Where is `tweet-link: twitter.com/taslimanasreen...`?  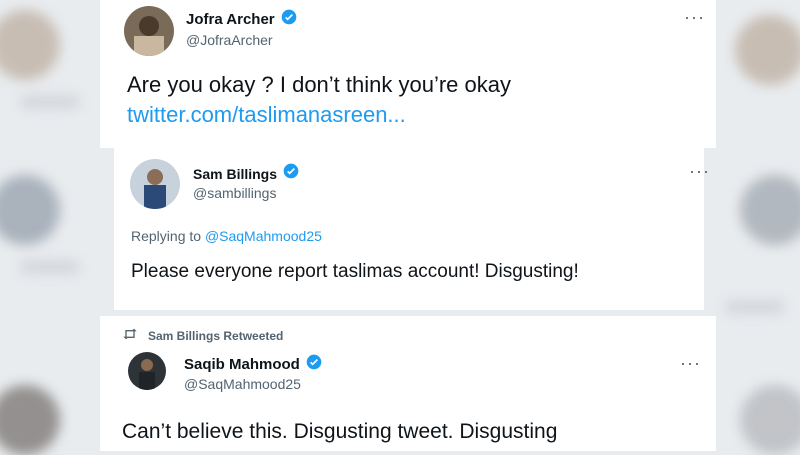 tweet-link: twitter.com/taslimanasreen... is located at coordinates (266, 115).